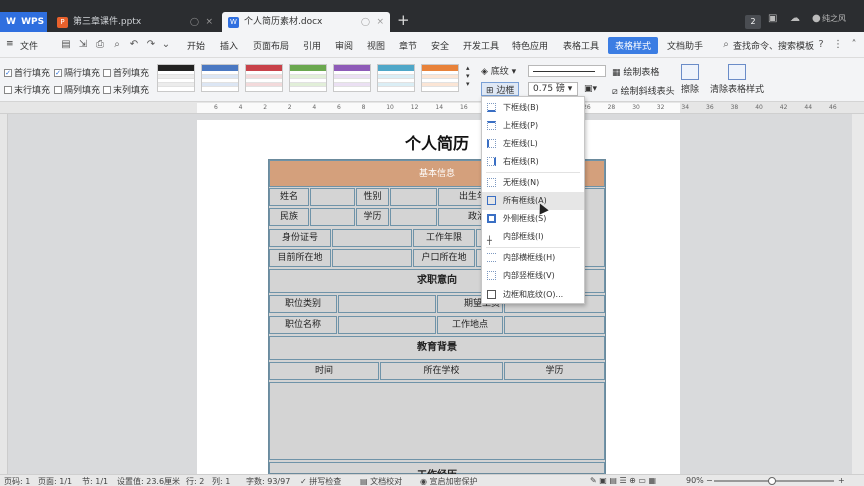  I want to click on cell-job-name-value, so click(387, 325).